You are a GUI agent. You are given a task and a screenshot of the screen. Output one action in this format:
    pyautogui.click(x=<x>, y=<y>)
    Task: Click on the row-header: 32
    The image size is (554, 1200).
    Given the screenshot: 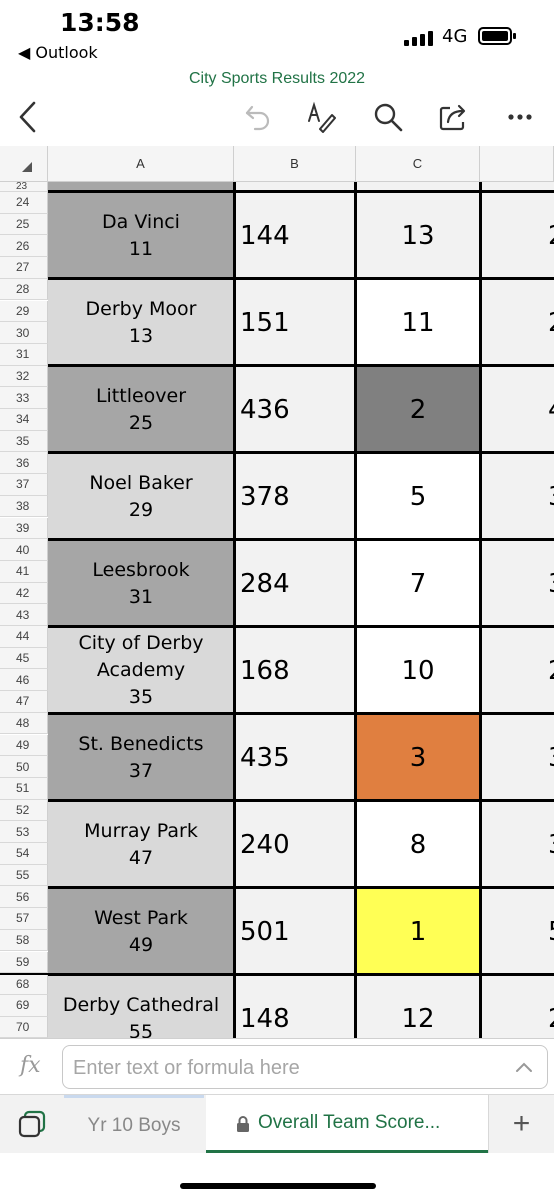 What is the action you would take?
    pyautogui.click(x=24, y=376)
    